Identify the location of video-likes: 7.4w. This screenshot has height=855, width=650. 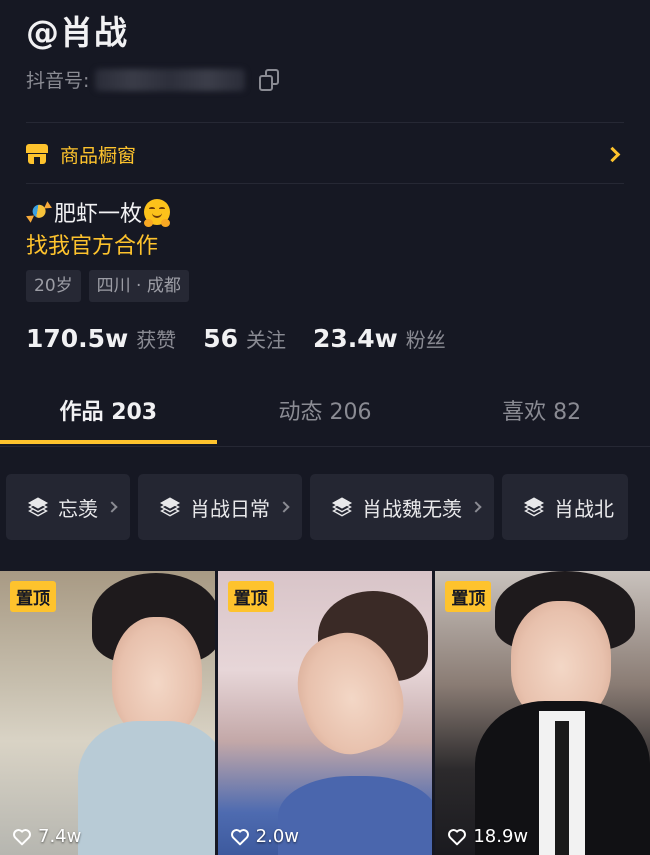
(46, 836).